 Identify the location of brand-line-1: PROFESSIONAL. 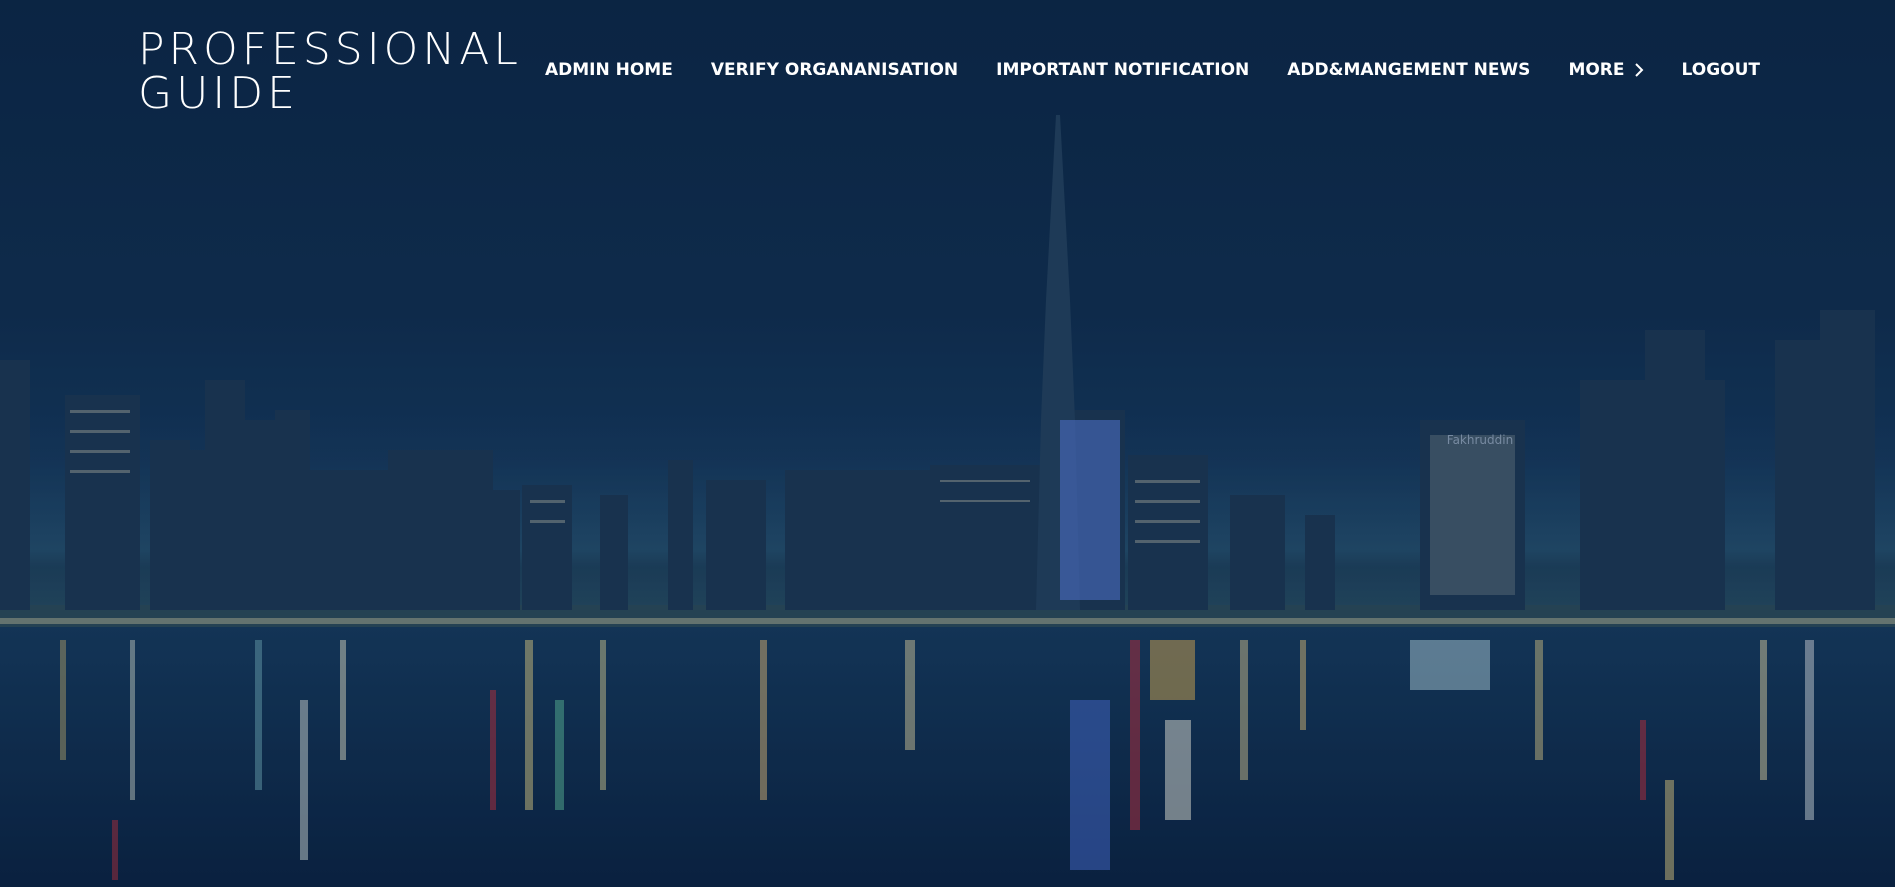
(330, 49).